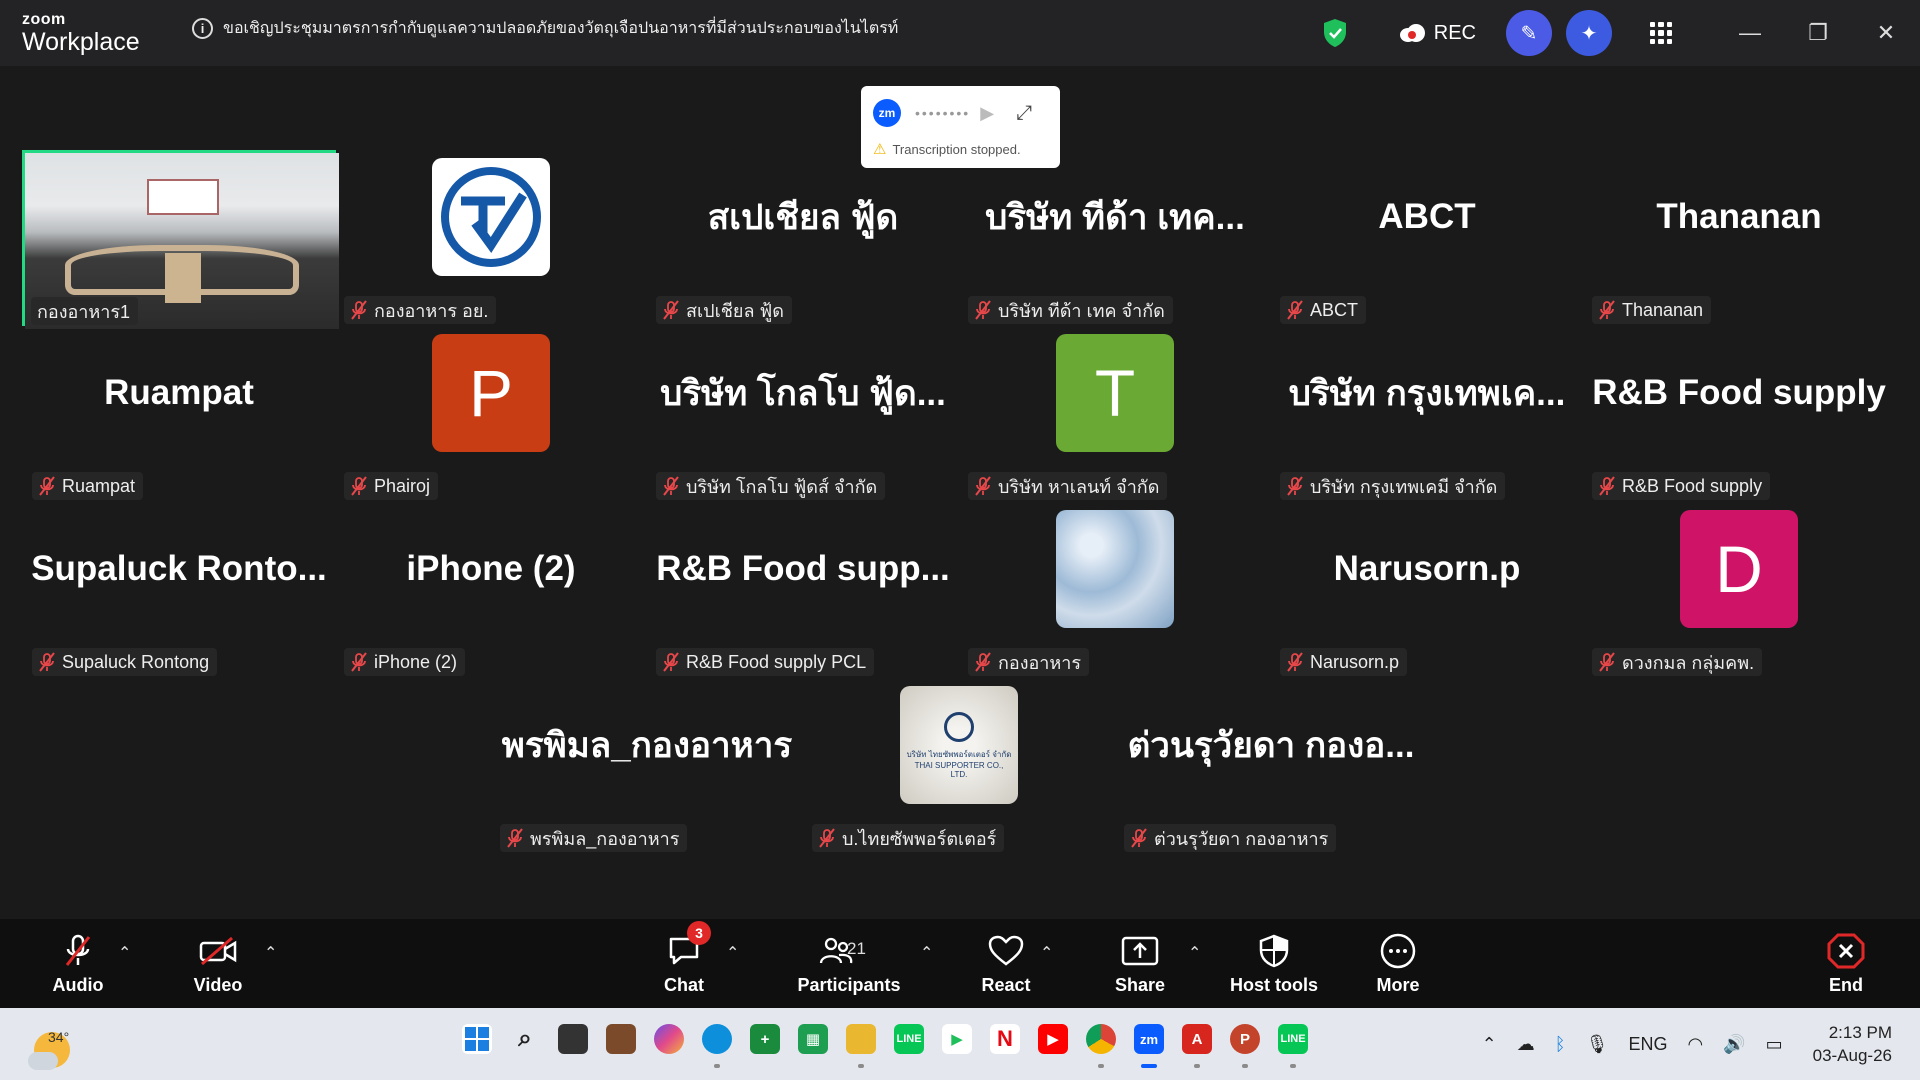  Describe the element at coordinates (1241, 838) in the screenshot. I see `participant-name: ต่วนรุวัยดา กองอาหาร` at that location.